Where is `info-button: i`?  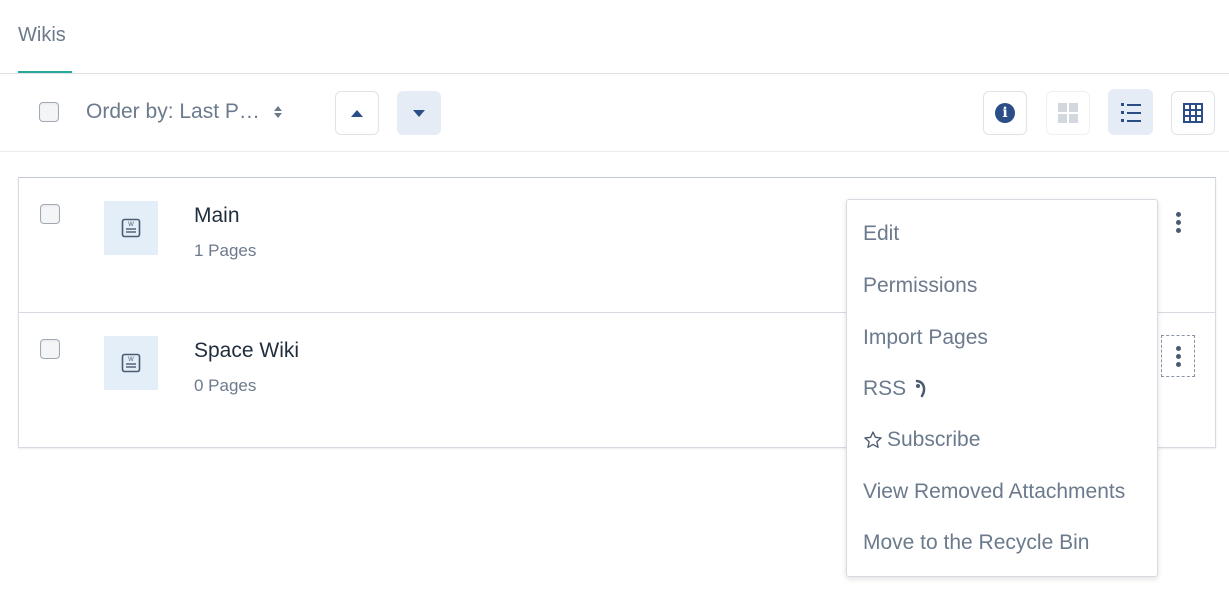
info-button: i is located at coordinates (1005, 113).